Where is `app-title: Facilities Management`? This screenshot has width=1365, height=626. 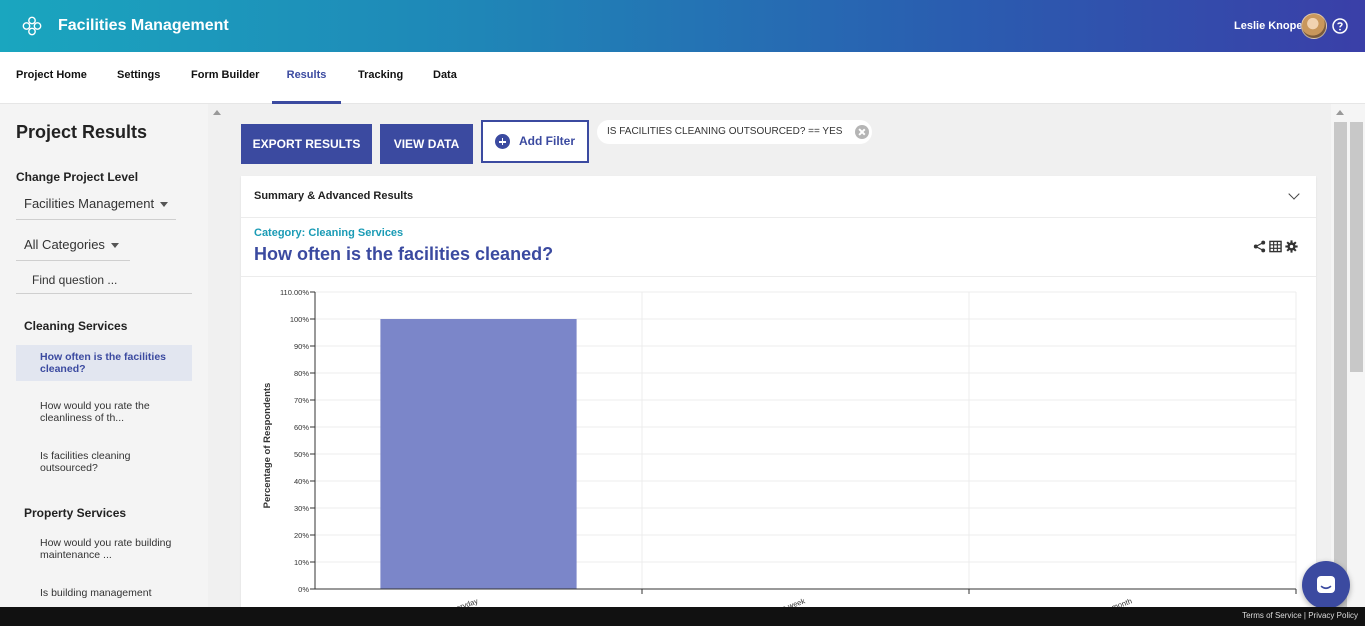 app-title: Facilities Management is located at coordinates (143, 25).